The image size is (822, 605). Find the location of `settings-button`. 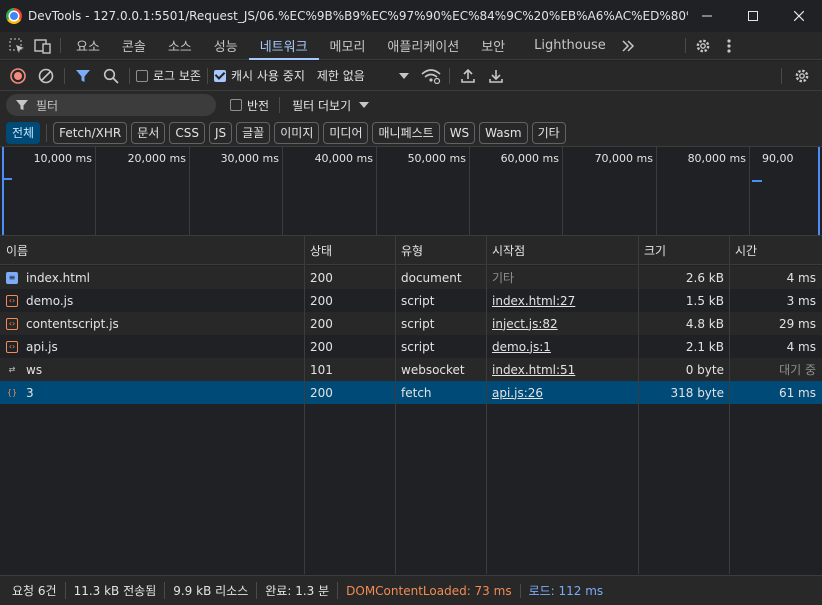

settings-button is located at coordinates (703, 45).